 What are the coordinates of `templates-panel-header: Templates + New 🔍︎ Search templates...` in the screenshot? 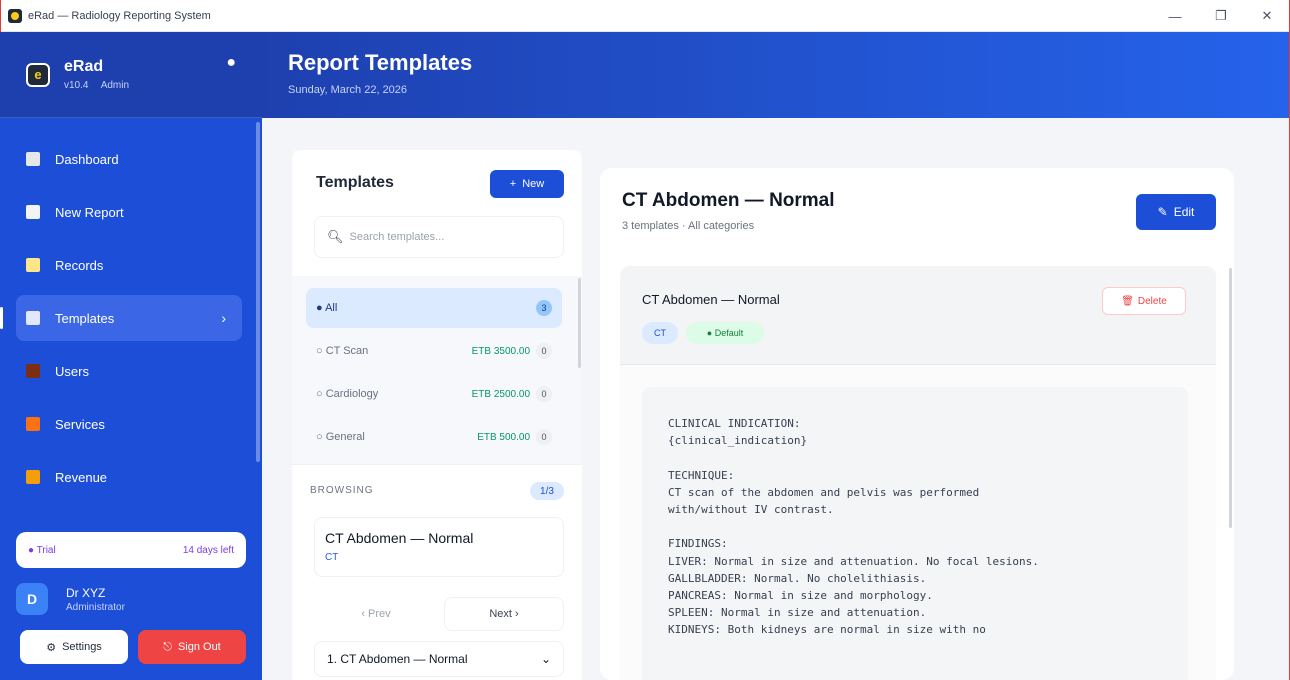 It's located at (437, 213).